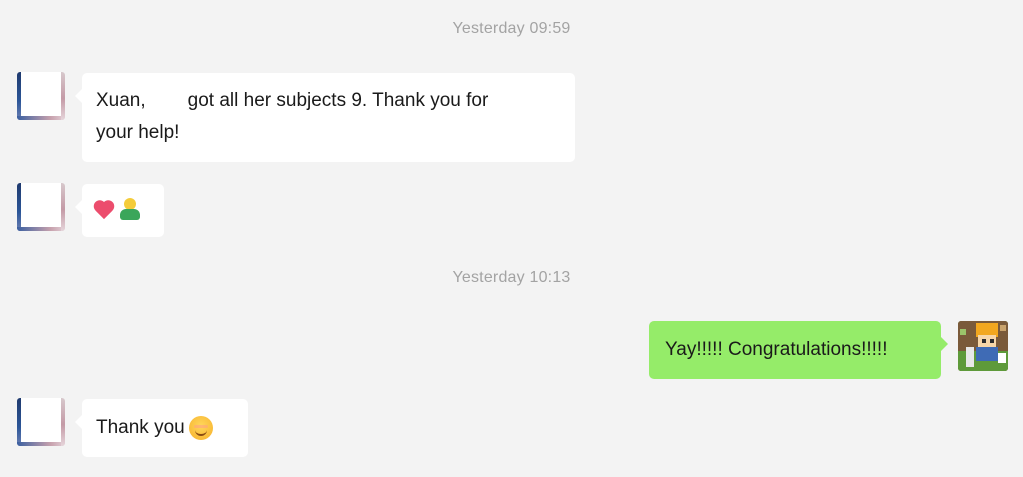 The height and width of the screenshot is (477, 1023). Describe the element at coordinates (338, 100) in the screenshot. I see `message-text: got all her subjects 9. Thank you for` at that location.